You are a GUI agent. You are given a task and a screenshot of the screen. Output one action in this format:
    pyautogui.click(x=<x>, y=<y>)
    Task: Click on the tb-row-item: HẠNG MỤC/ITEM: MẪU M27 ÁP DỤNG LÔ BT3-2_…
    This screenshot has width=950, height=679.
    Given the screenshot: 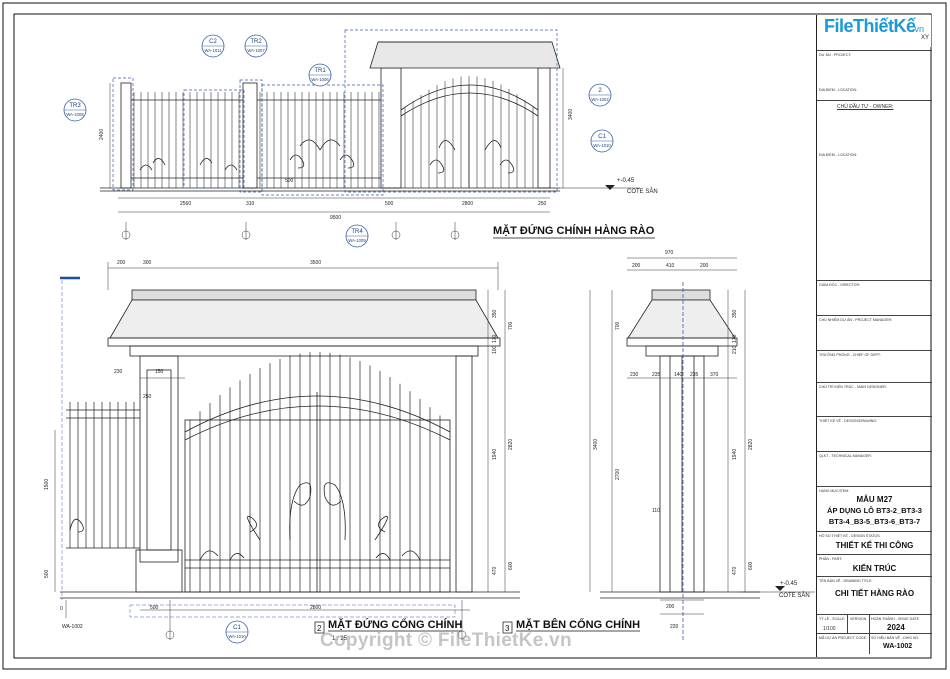 What is the action you would take?
    pyautogui.click(x=874, y=506)
    